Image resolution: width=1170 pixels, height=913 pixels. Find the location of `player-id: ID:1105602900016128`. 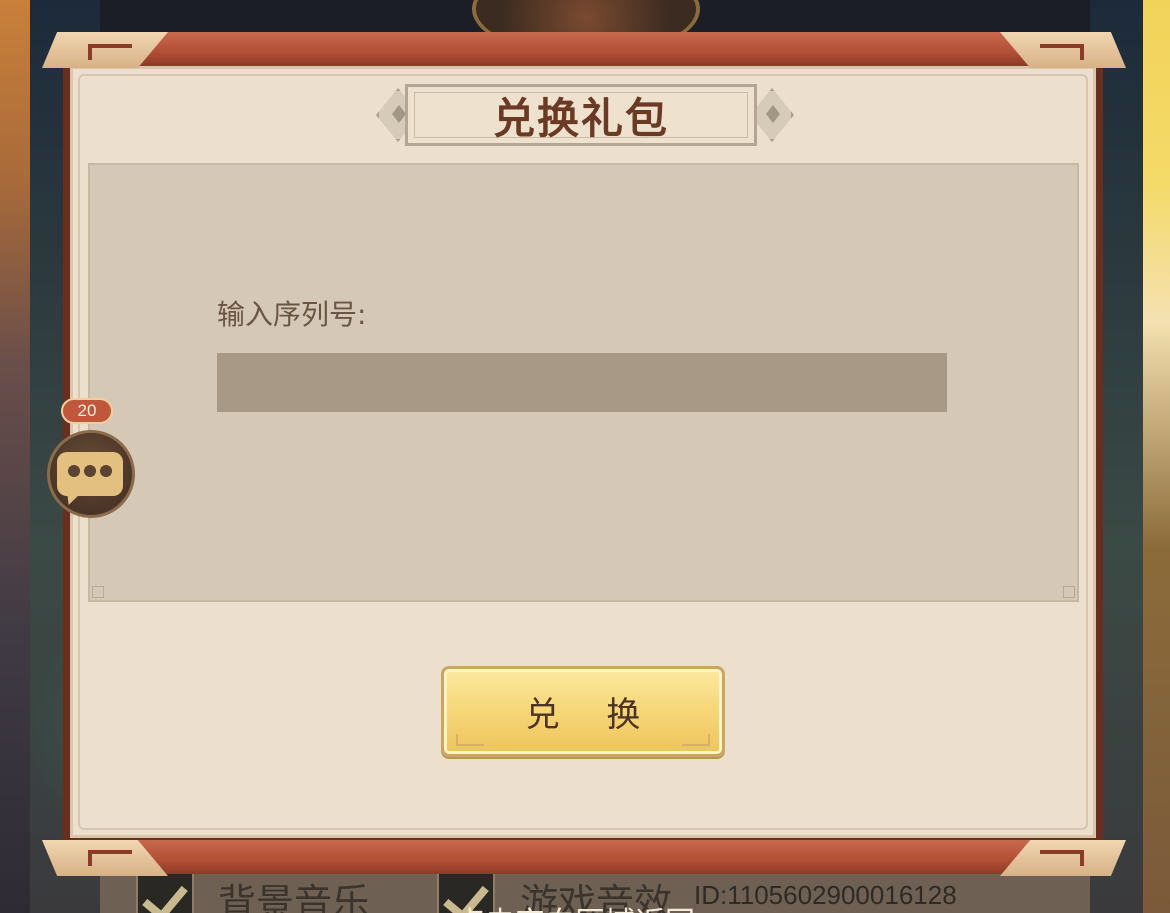

player-id: ID:1105602900016128 is located at coordinates (825, 895).